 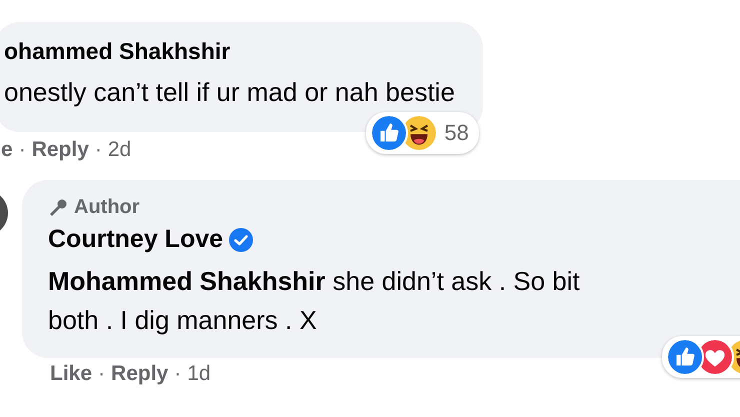 What do you see at coordinates (229, 92) in the screenshot?
I see `comment-text: onestly can’t tell if ur mad or nah bestie` at bounding box center [229, 92].